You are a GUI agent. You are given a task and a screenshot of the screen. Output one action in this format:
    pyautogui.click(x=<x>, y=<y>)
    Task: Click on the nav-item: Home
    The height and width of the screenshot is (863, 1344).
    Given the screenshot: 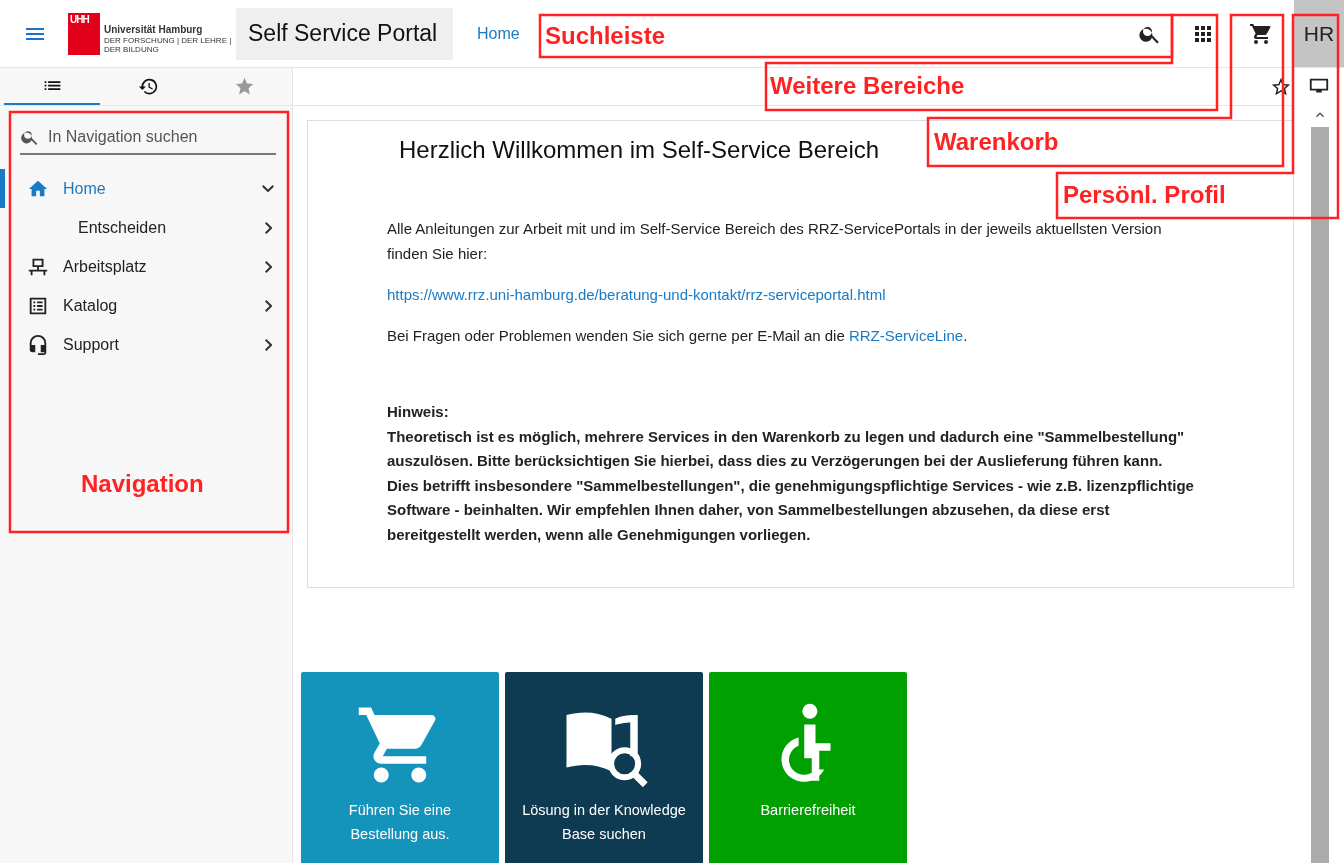 What is the action you would take?
    pyautogui.click(x=146, y=188)
    